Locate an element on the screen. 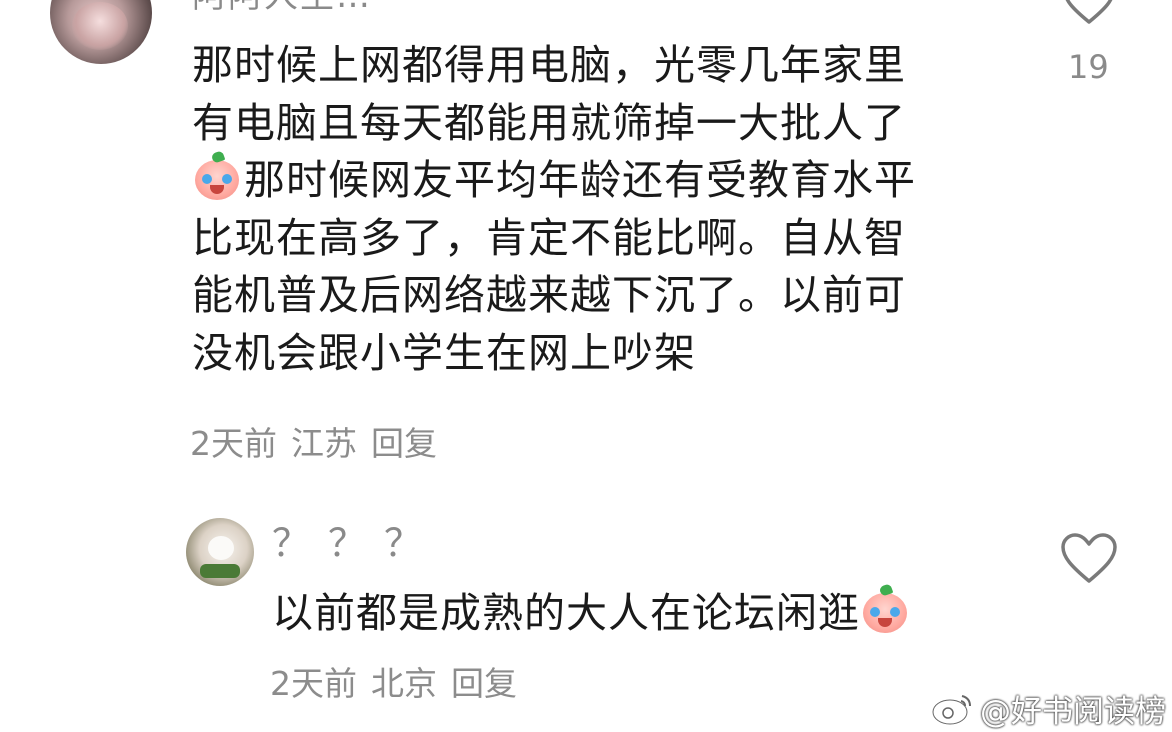 The width and height of the screenshot is (1172, 732). watermark-text: @好书阅读榜 is located at coordinates (1073, 712).